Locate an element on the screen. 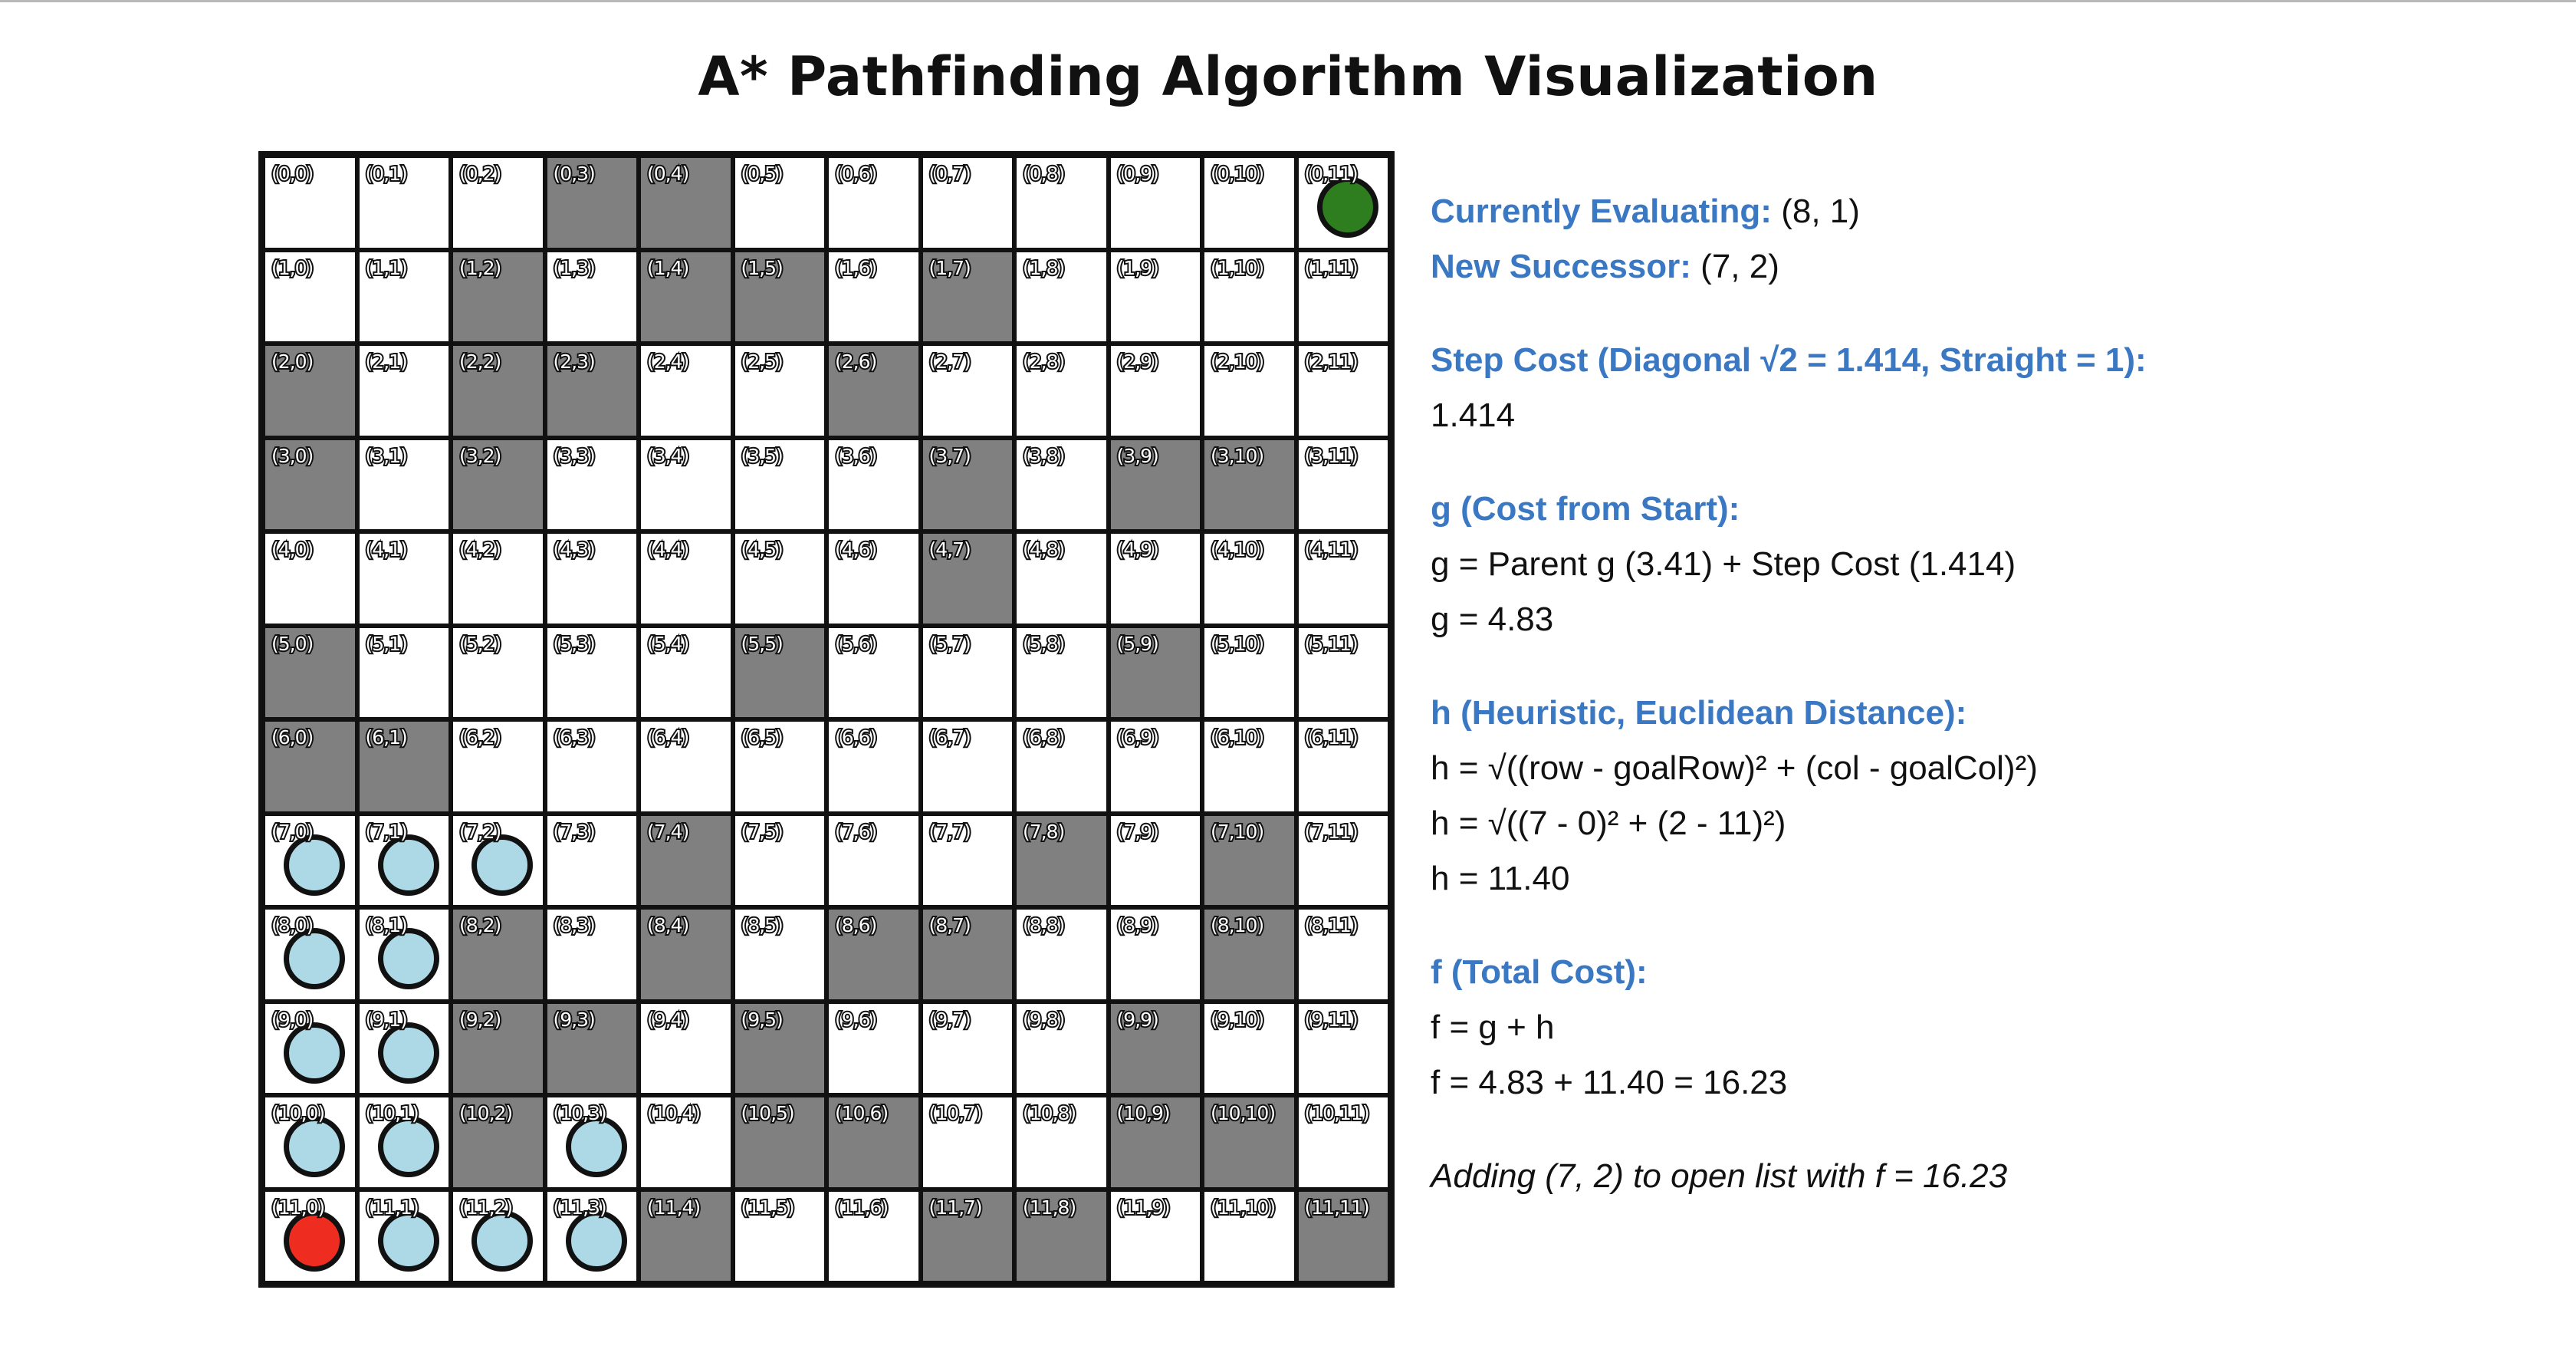 The image size is (2576, 1359). new-successor-row: New Successor: (7, 2) is located at coordinates (1605, 266).